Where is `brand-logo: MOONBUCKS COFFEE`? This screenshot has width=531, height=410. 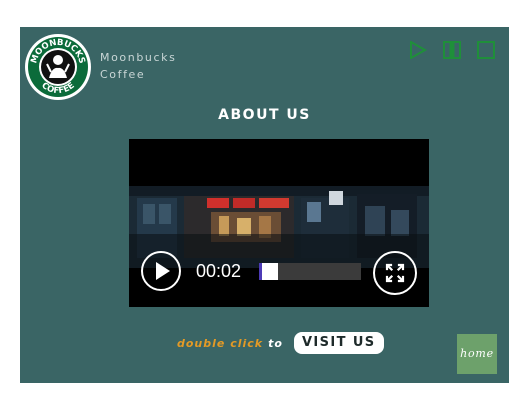
brand-logo: MOONBUCKS COFFEE is located at coordinates (58, 67).